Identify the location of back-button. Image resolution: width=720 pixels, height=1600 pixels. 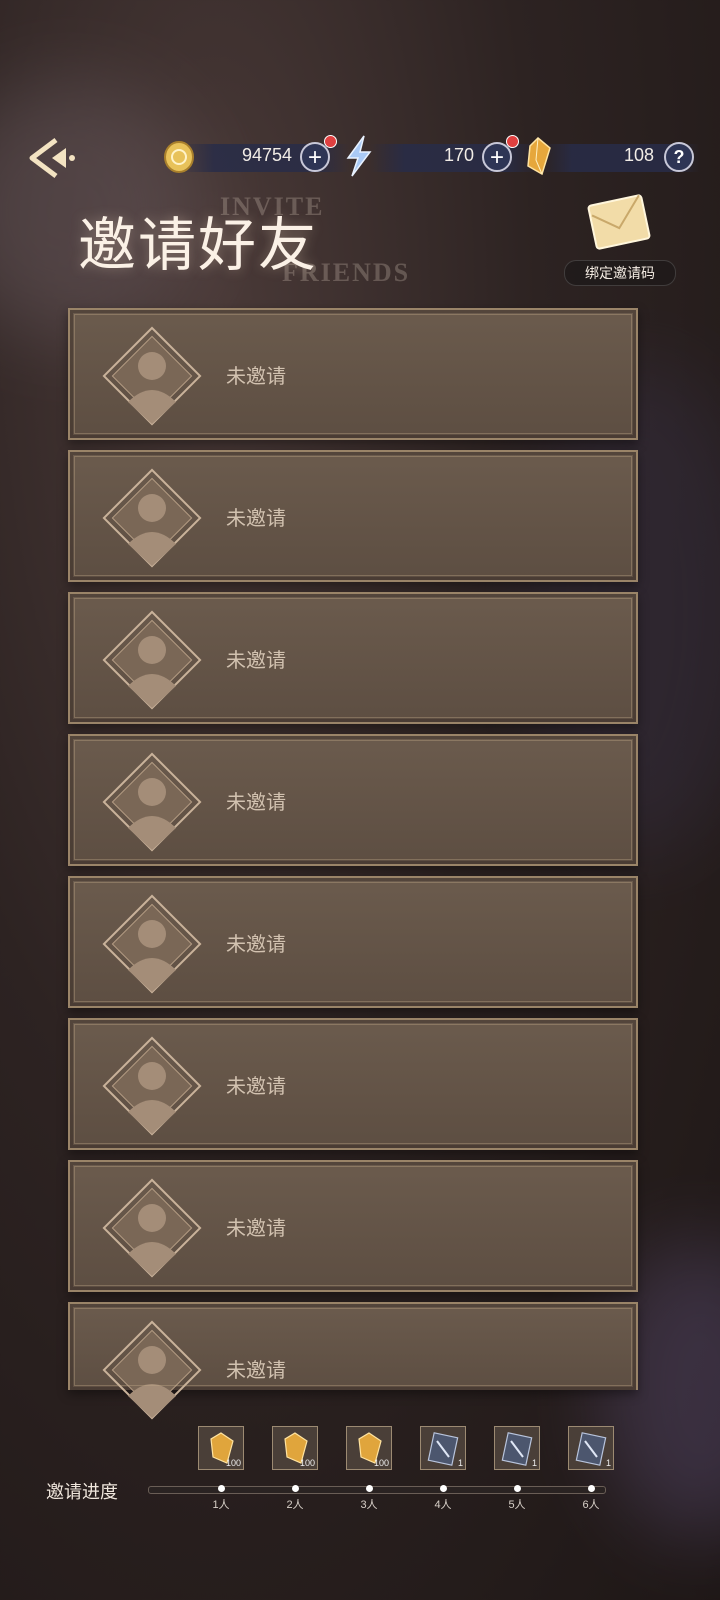
(52, 158).